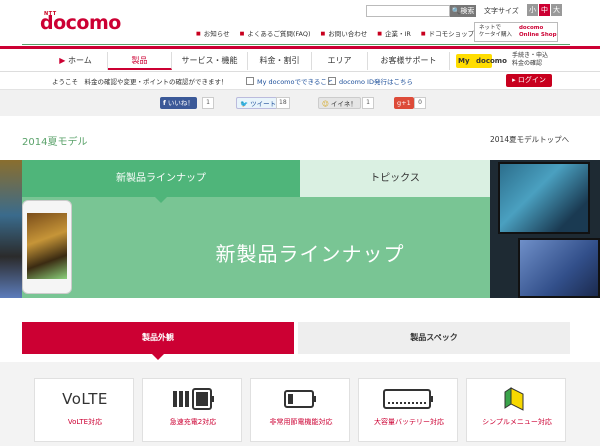  What do you see at coordinates (556, 10) in the screenshot?
I see `font-size-large-button: 大` at bounding box center [556, 10].